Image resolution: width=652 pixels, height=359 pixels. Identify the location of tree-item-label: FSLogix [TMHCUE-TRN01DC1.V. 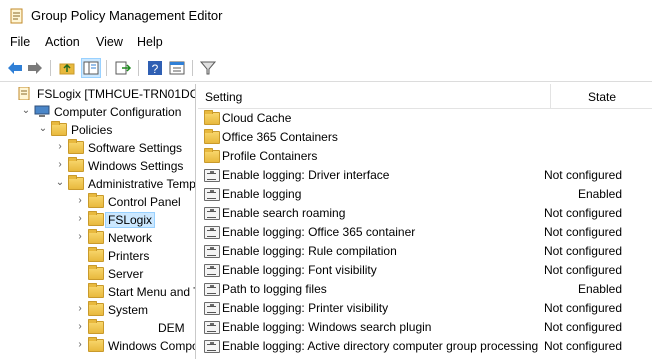
(116, 94).